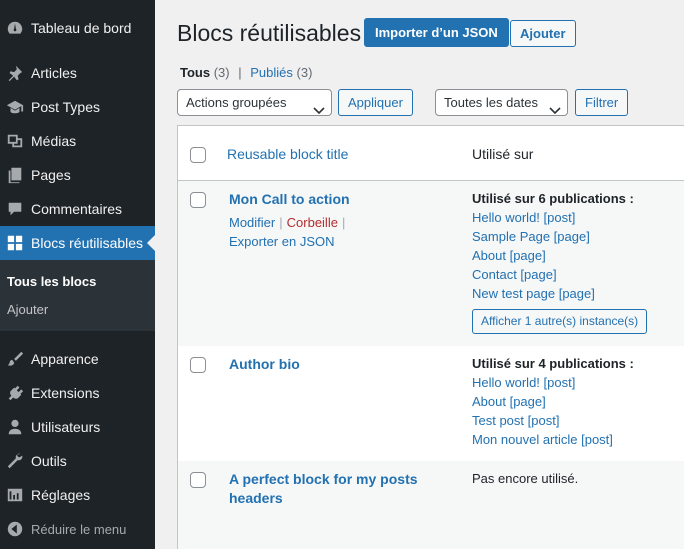 Image resolution: width=684 pixels, height=549 pixels. Describe the element at coordinates (304, 72) in the screenshot. I see `filter-published-count: (3)` at that location.